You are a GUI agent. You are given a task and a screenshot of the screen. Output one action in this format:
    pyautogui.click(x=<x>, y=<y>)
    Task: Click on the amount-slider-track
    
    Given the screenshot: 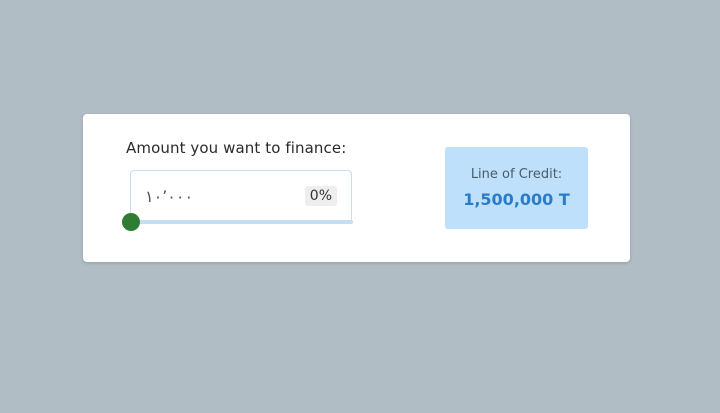 What is the action you would take?
    pyautogui.click(x=242, y=222)
    